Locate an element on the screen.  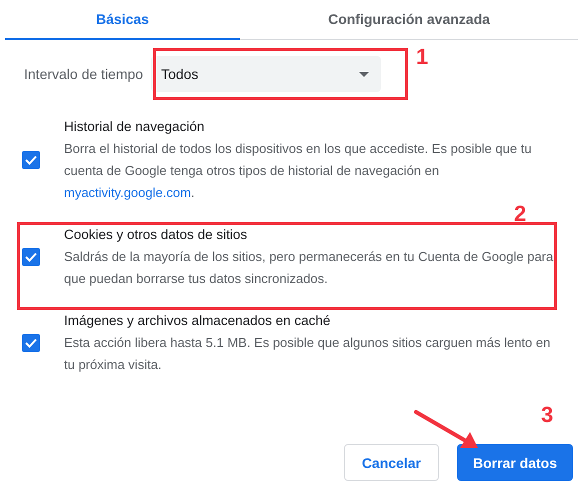
step-number: 3 is located at coordinates (547, 415).